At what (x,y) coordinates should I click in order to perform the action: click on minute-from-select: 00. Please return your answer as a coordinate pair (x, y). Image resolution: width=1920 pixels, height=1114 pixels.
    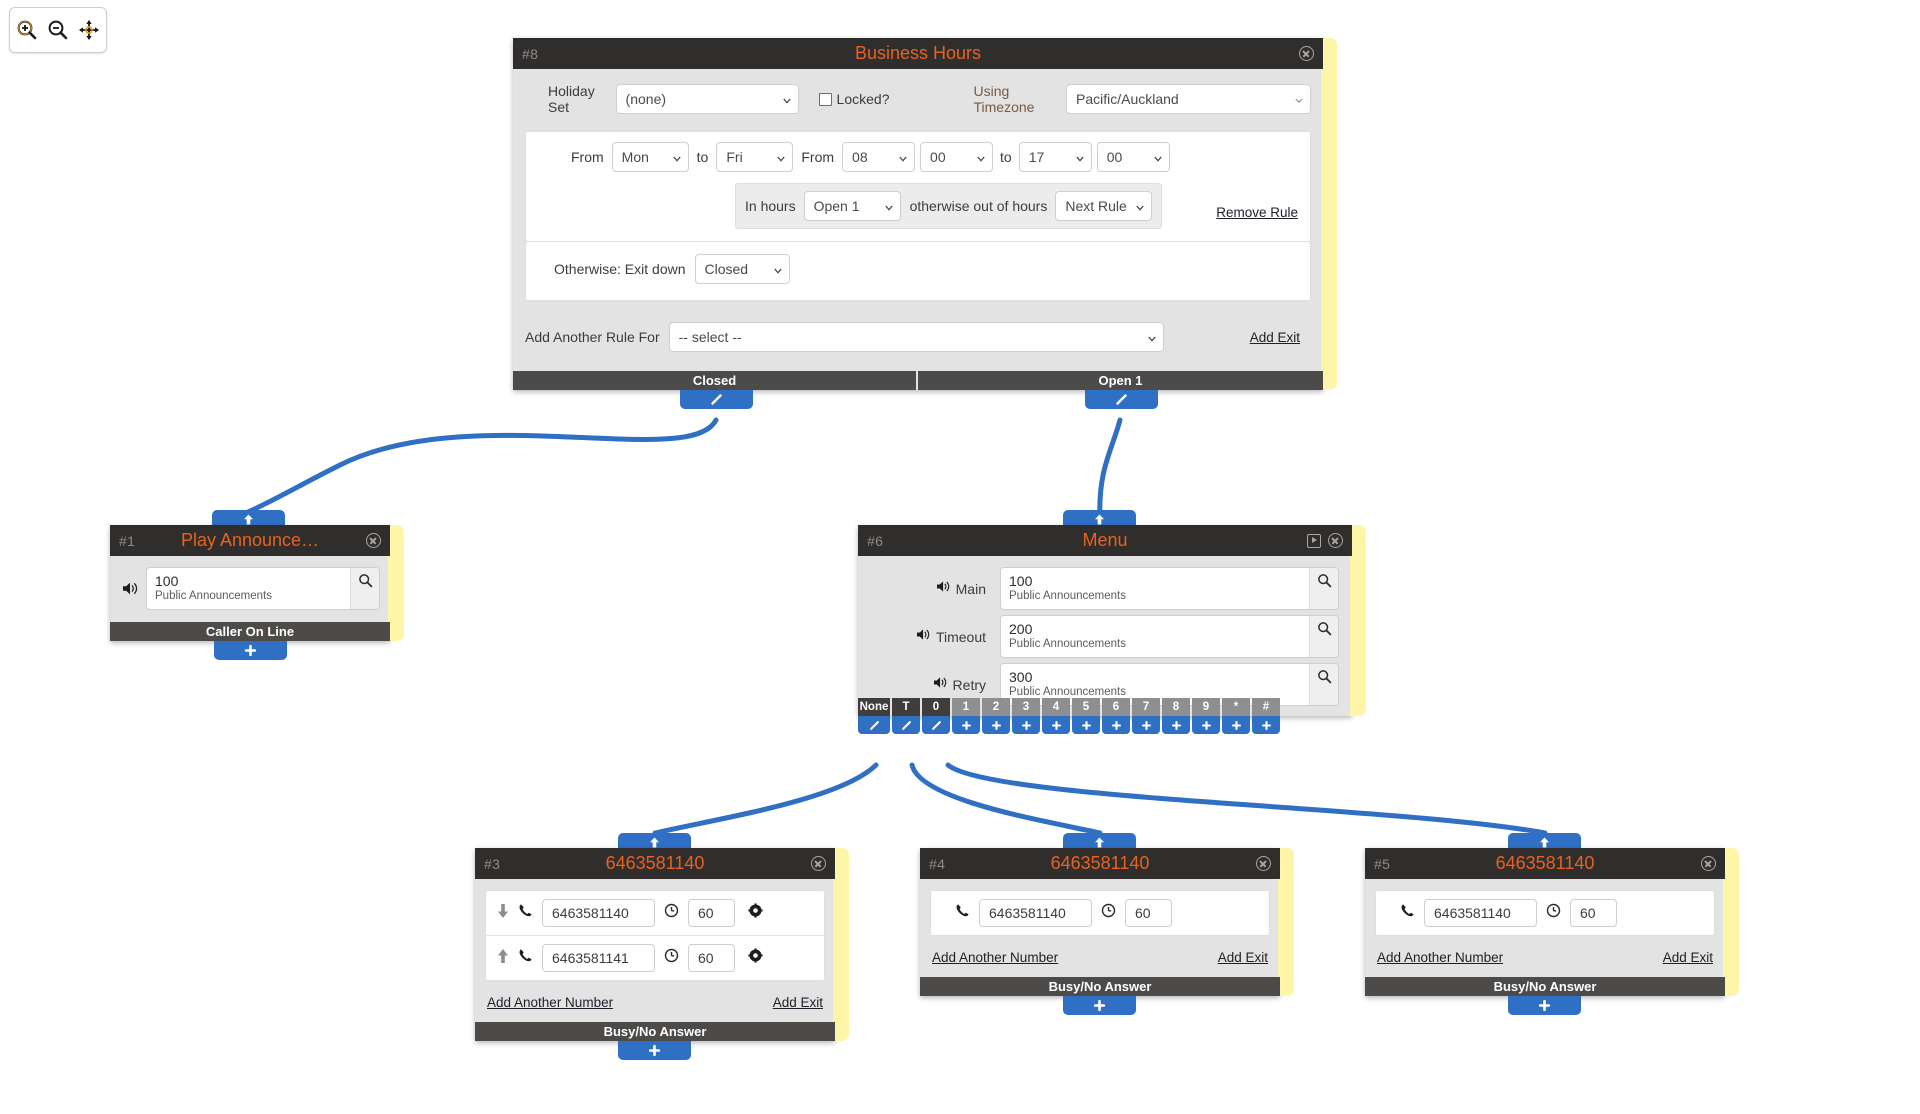
    Looking at the image, I should click on (957, 157).